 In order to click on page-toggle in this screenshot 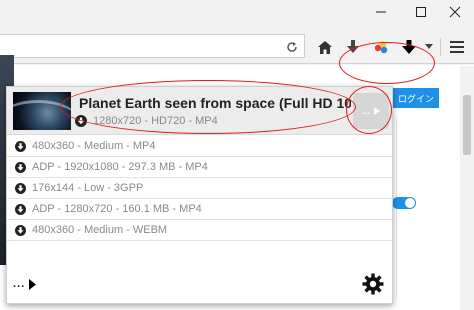, I will do `click(404, 203)`.